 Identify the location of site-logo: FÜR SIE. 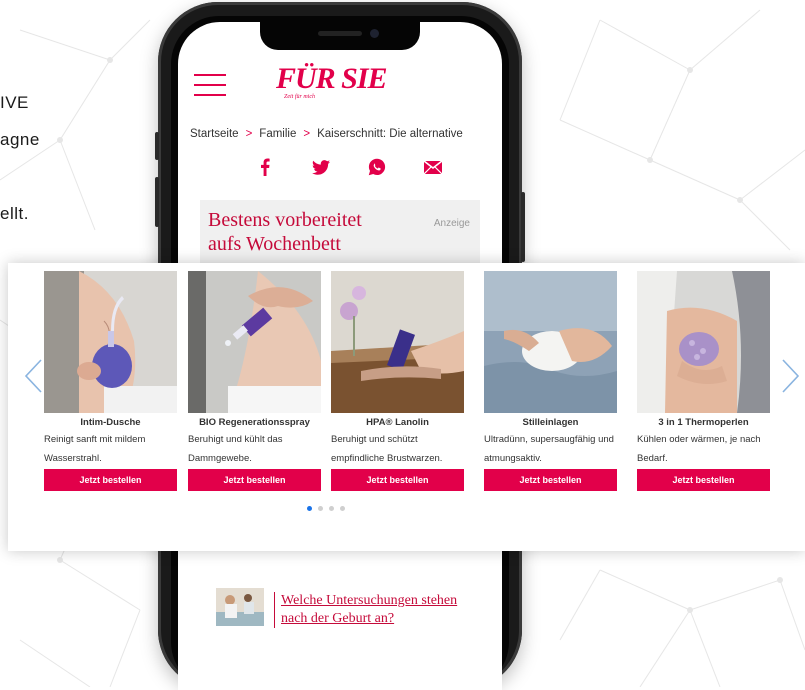
(332, 79).